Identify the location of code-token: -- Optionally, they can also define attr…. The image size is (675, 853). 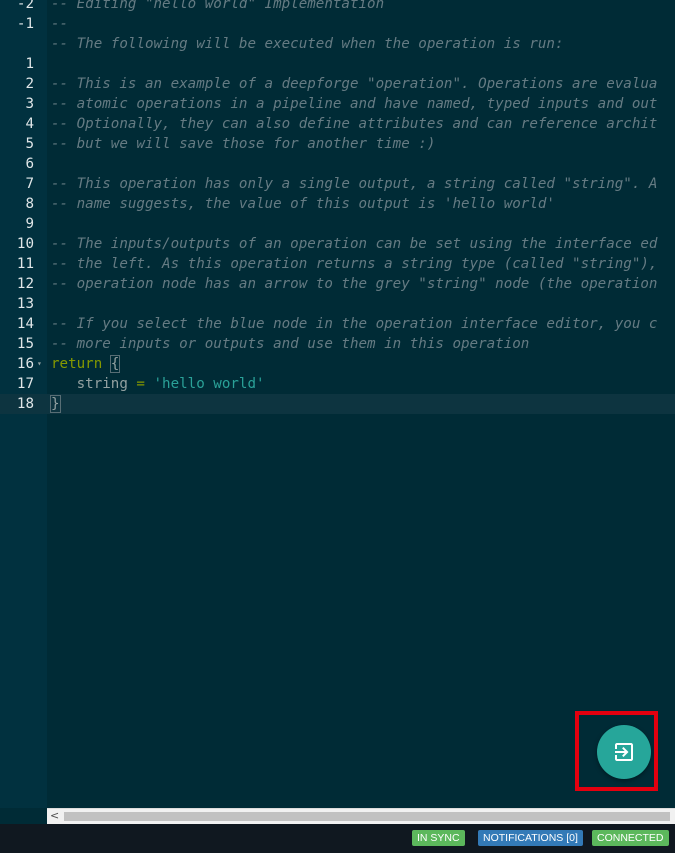
(354, 124).